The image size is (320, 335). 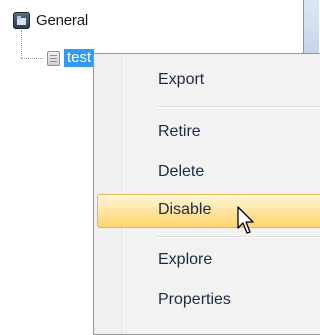 I want to click on document-icon, so click(x=53, y=58).